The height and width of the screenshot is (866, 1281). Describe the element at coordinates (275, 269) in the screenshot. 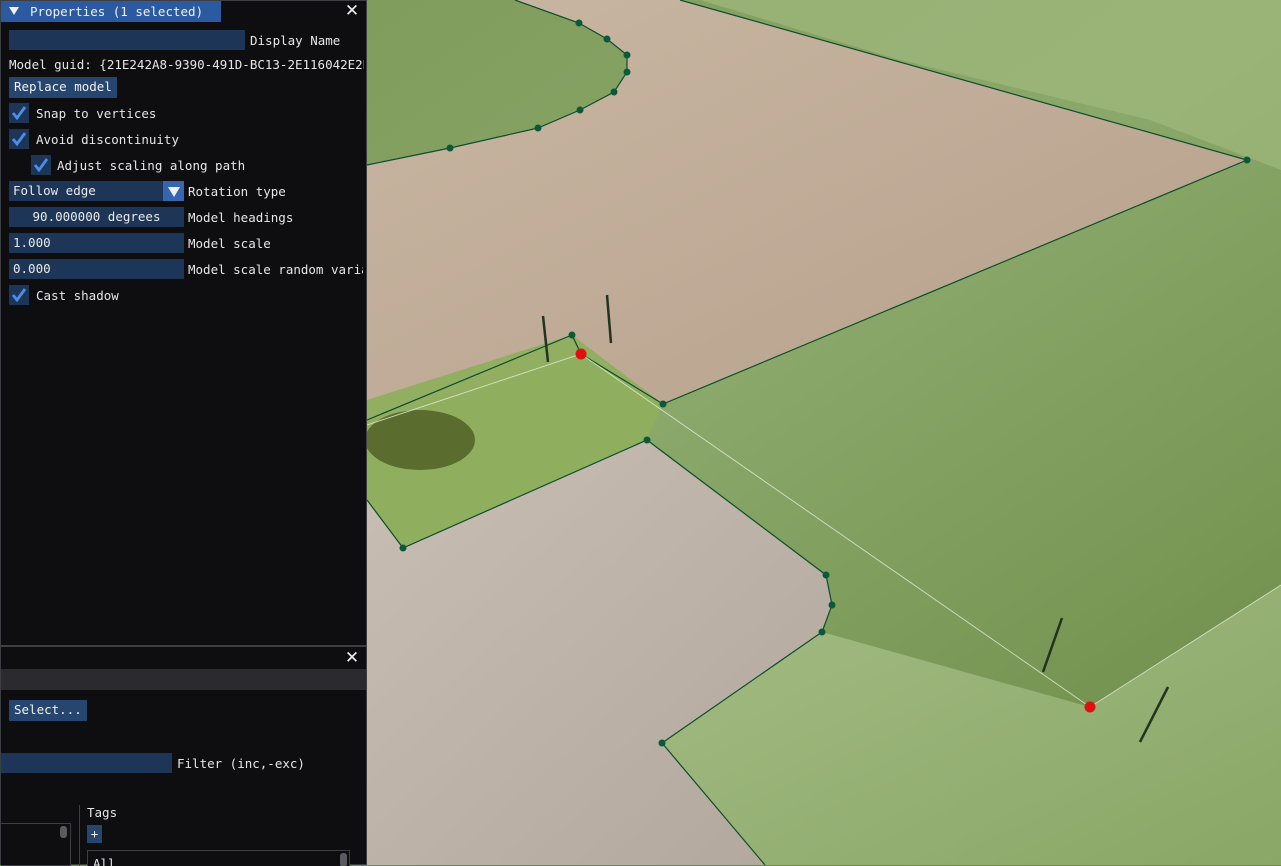

I see `model-scale-random-label: Model scale random varia` at that location.